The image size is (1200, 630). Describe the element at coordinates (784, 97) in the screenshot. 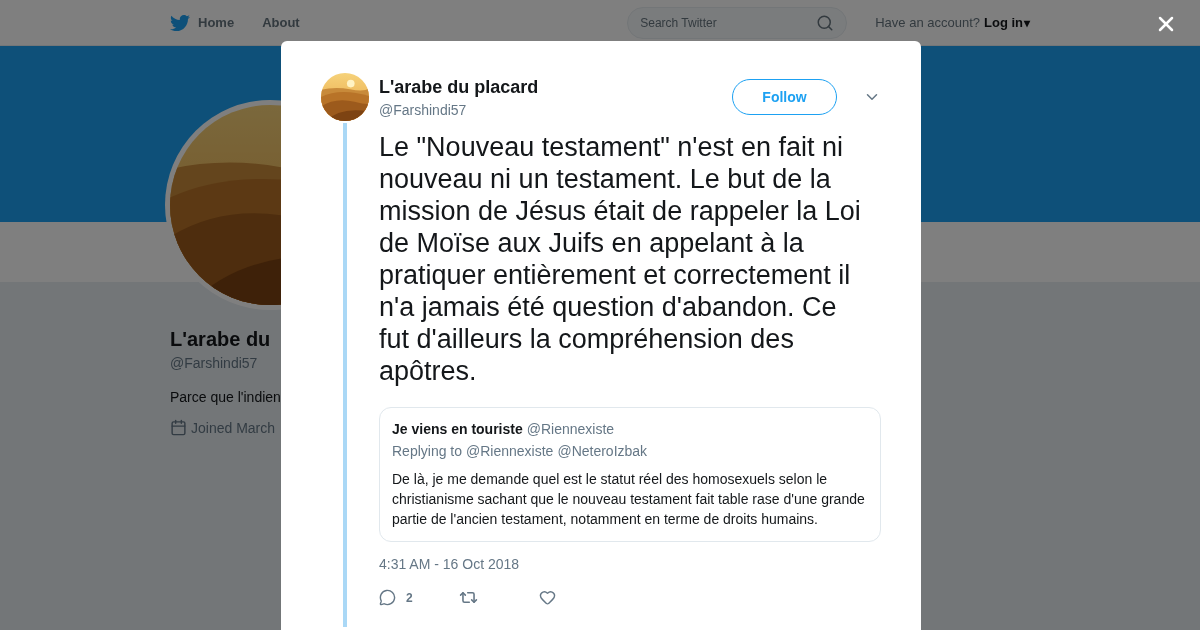

I see `follow-button: Follow` at that location.